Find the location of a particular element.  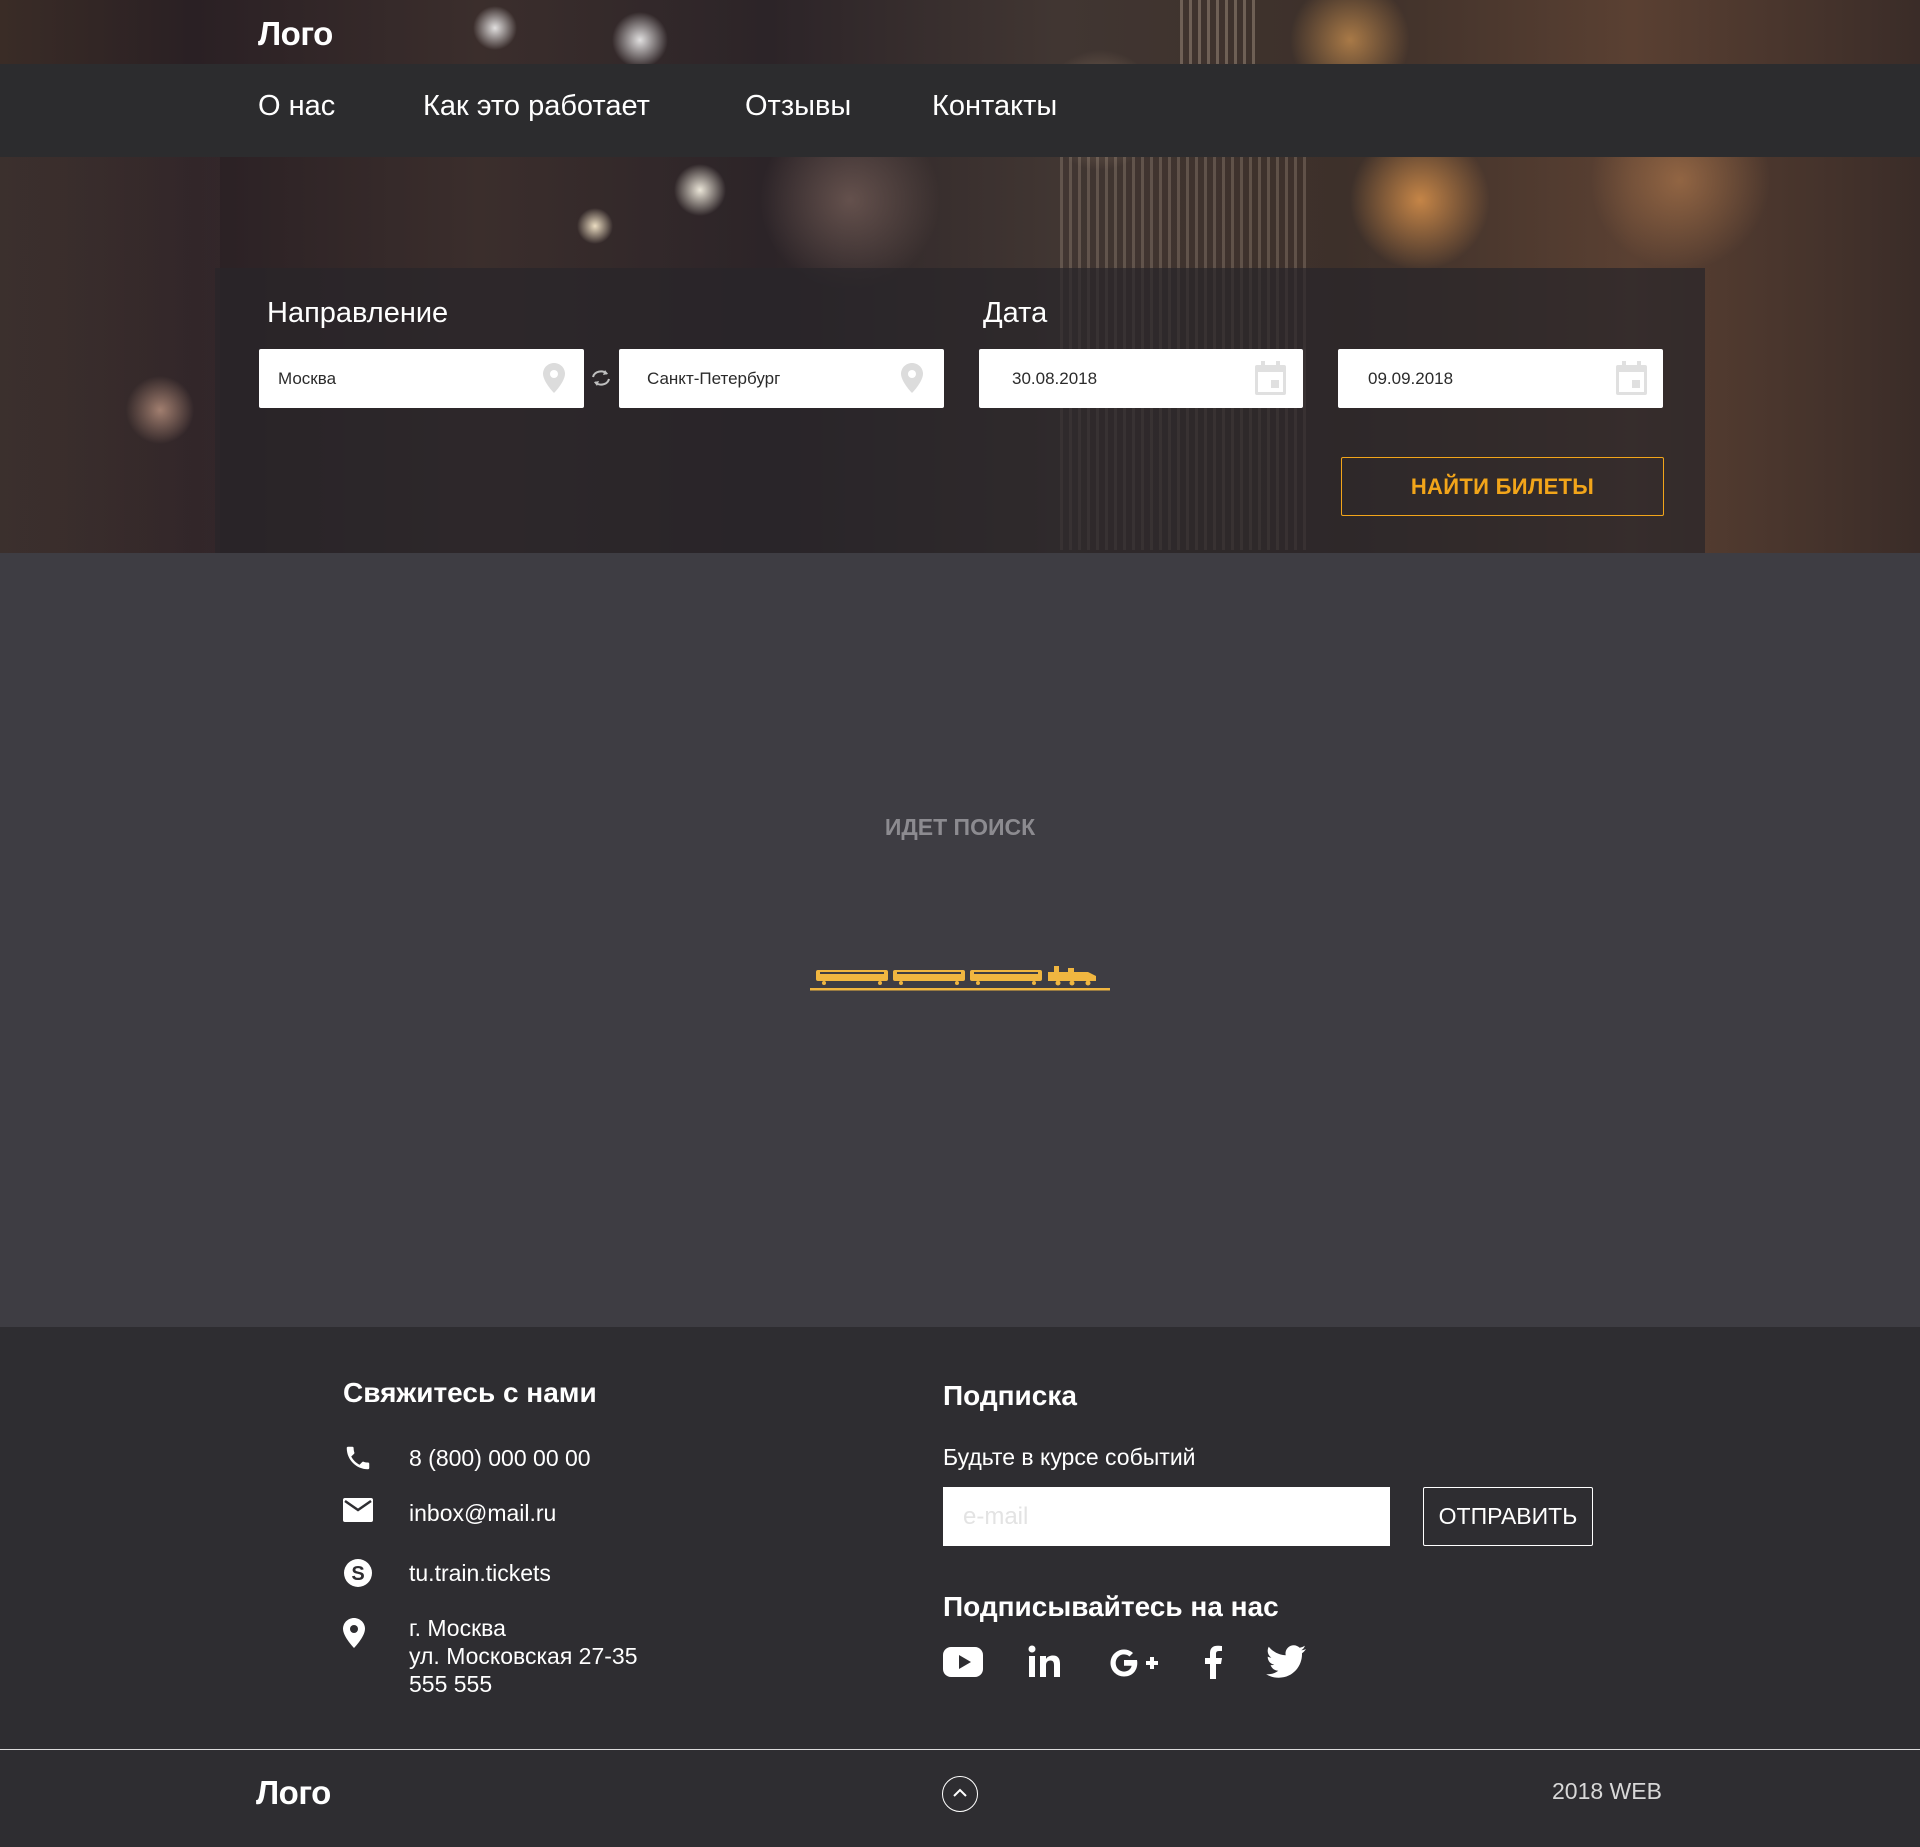

address: г. Москва ул. Московская 27-35 555 555 is located at coordinates (523, 1656).